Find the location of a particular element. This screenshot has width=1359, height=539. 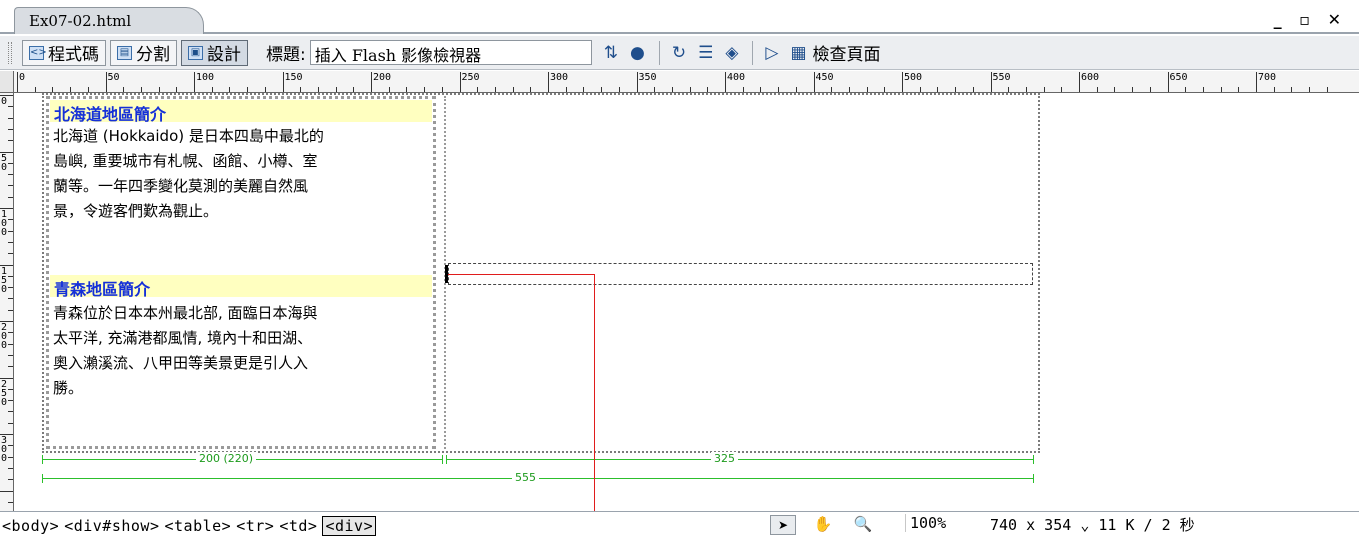

view-options-icon: ☰ is located at coordinates (705, 53).